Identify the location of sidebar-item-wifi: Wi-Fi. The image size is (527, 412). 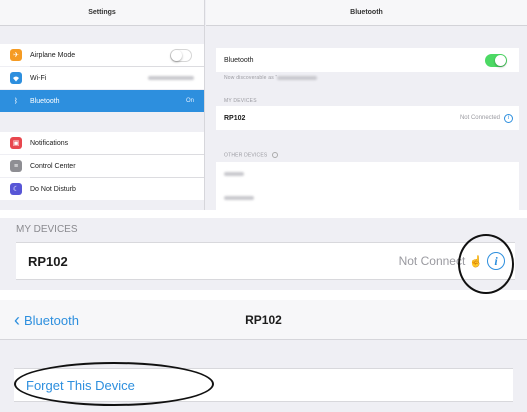
(102, 78).